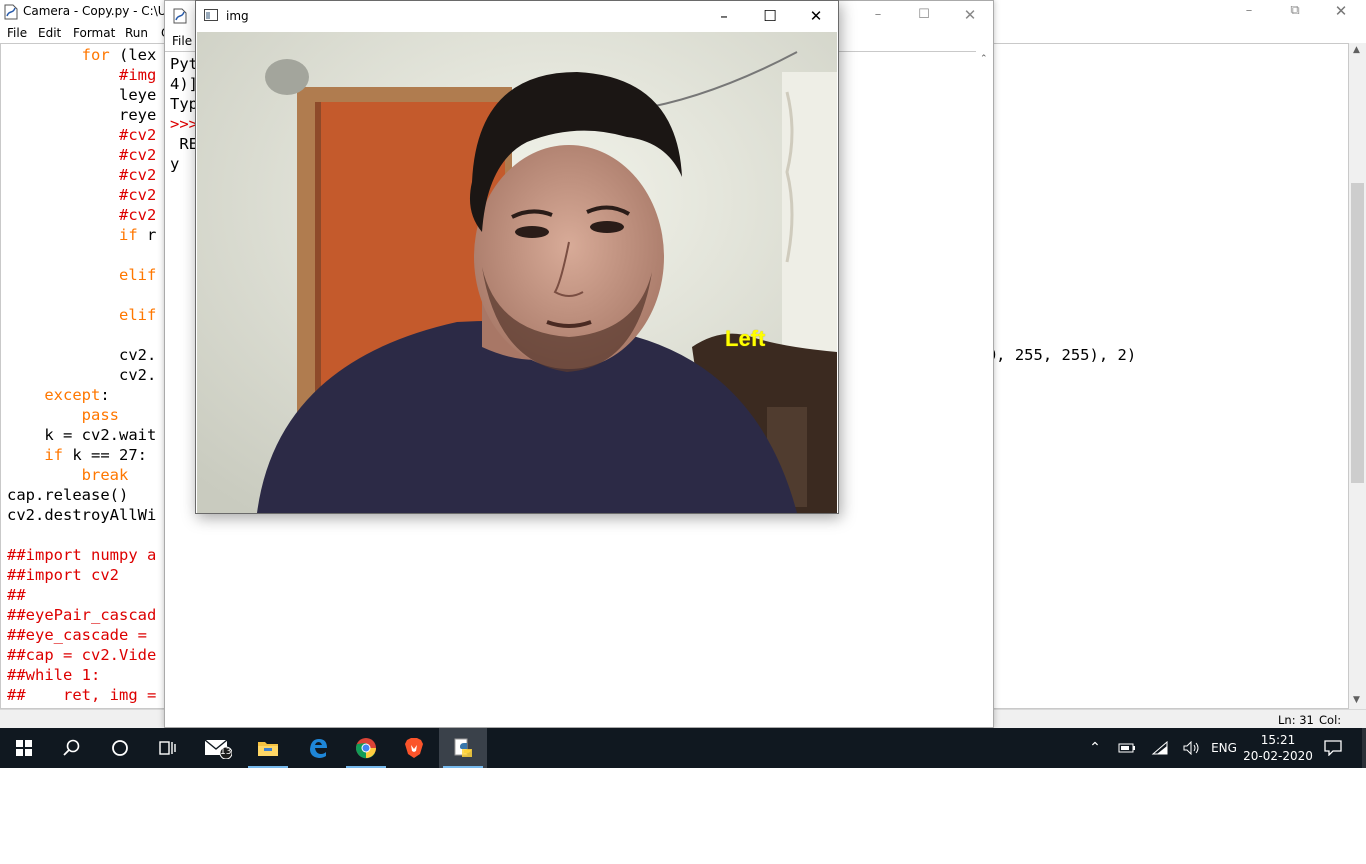 The image size is (1366, 864). What do you see at coordinates (180, 16) in the screenshot?
I see `idle-shell-icon` at bounding box center [180, 16].